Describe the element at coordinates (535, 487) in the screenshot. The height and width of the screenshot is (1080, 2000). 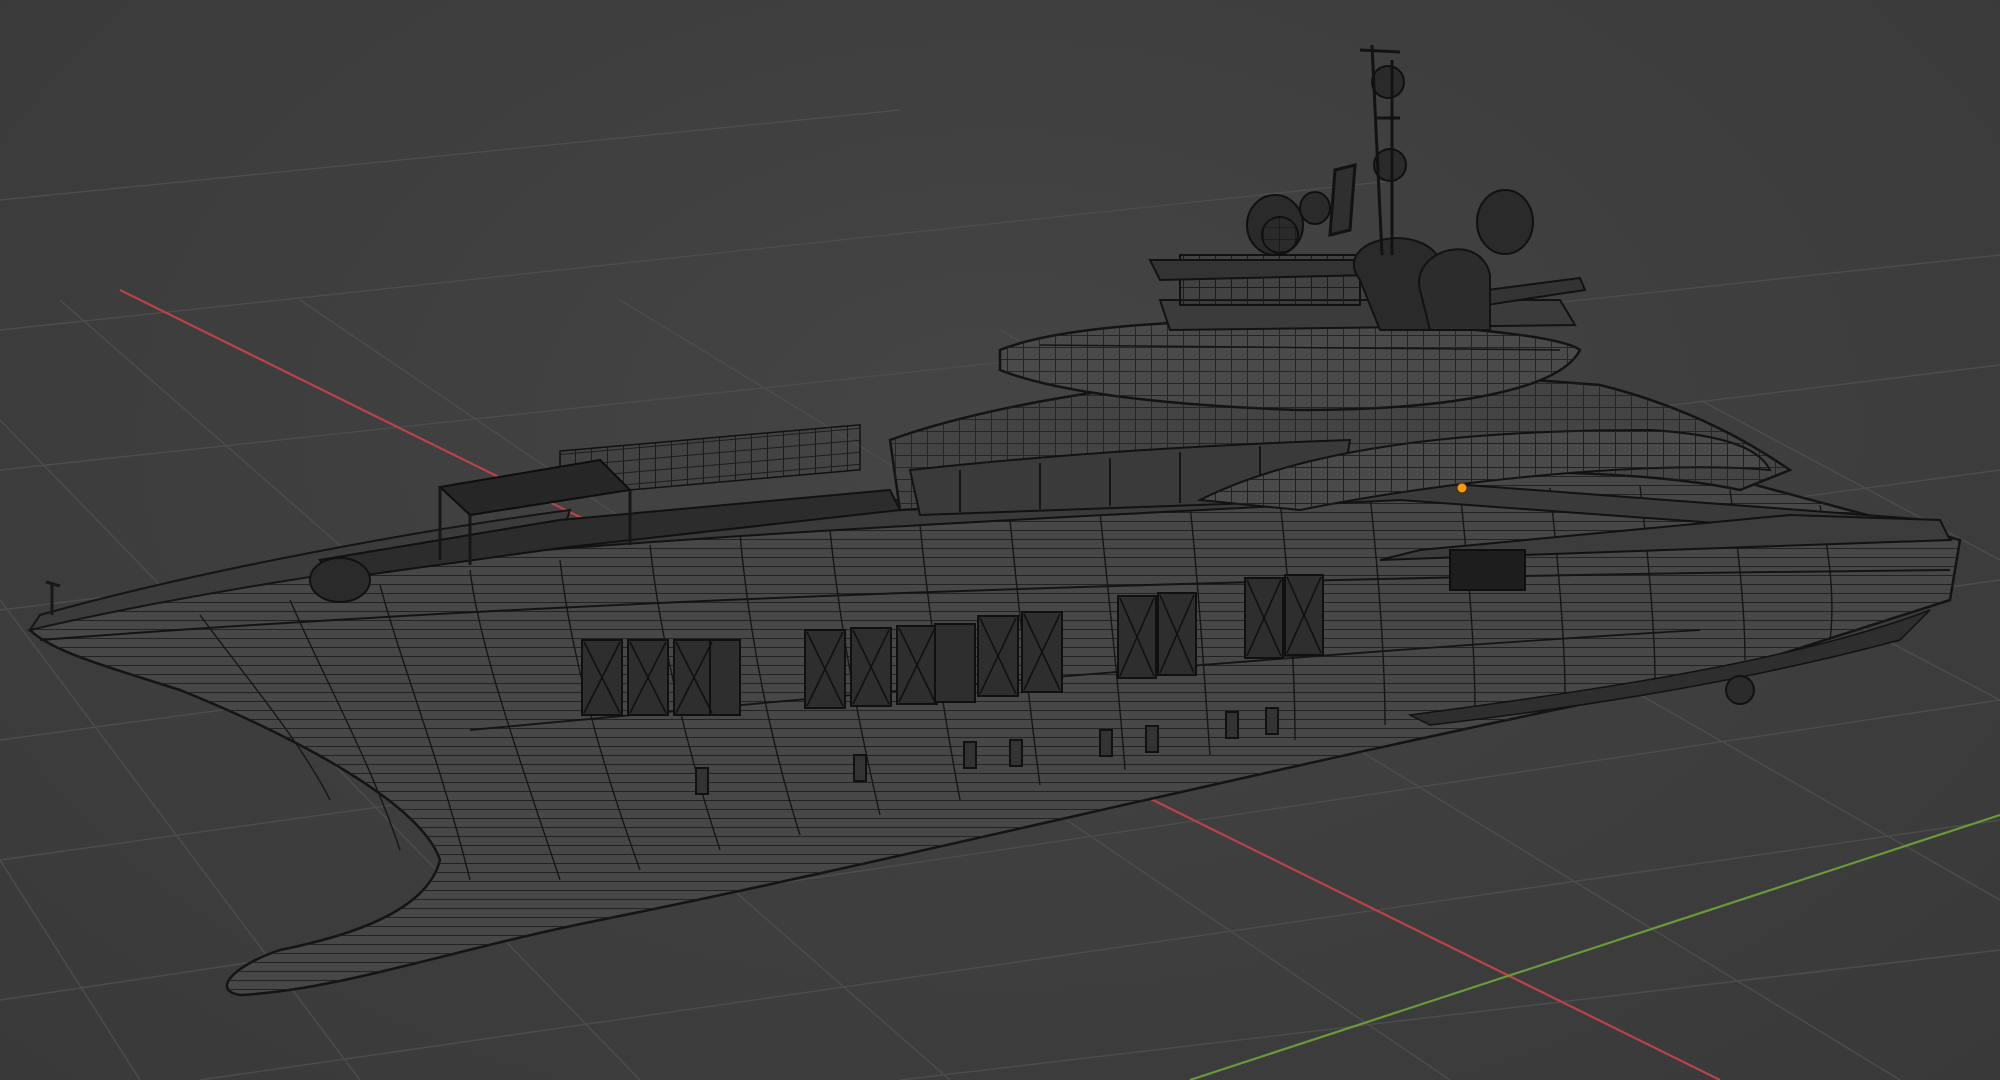
I see `bimini-top` at that location.